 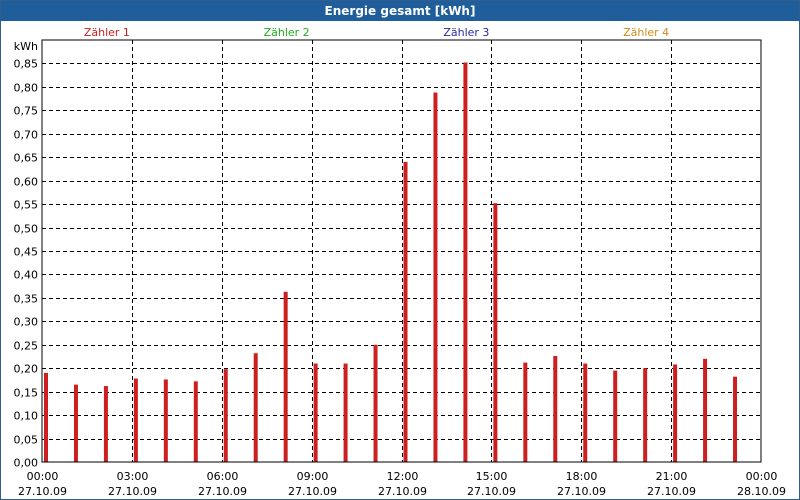 What do you see at coordinates (761, 491) in the screenshot?
I see `x-tick-date-label: 28.10.09` at bounding box center [761, 491].